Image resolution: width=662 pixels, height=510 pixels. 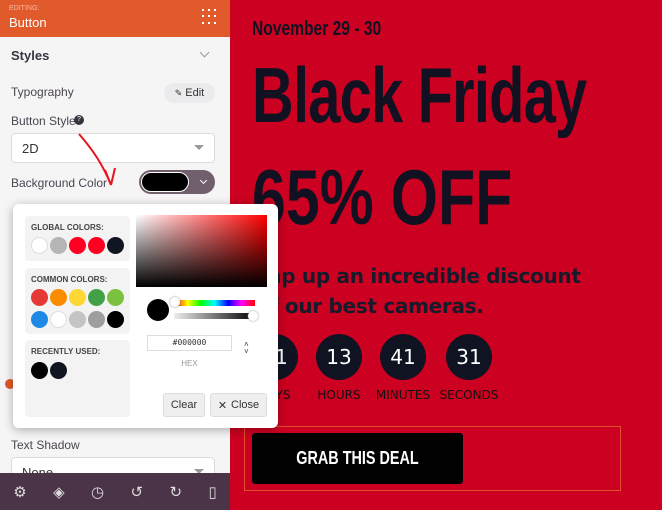 What do you see at coordinates (199, 147) in the screenshot?
I see `caret-down-icon` at bounding box center [199, 147].